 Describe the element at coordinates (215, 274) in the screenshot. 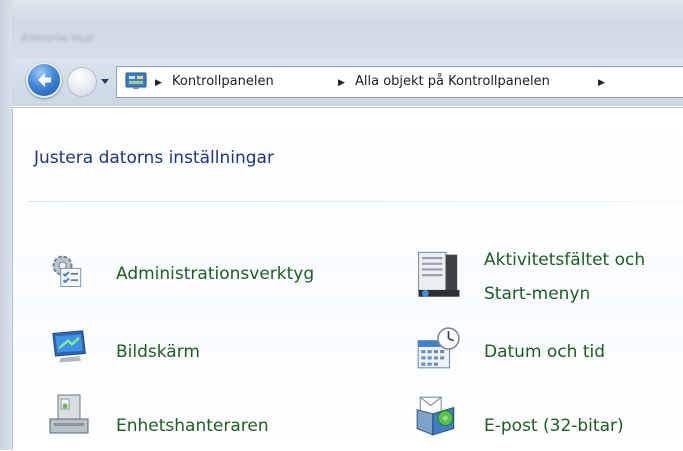

I see `item-label: Administrationsverktyg` at that location.